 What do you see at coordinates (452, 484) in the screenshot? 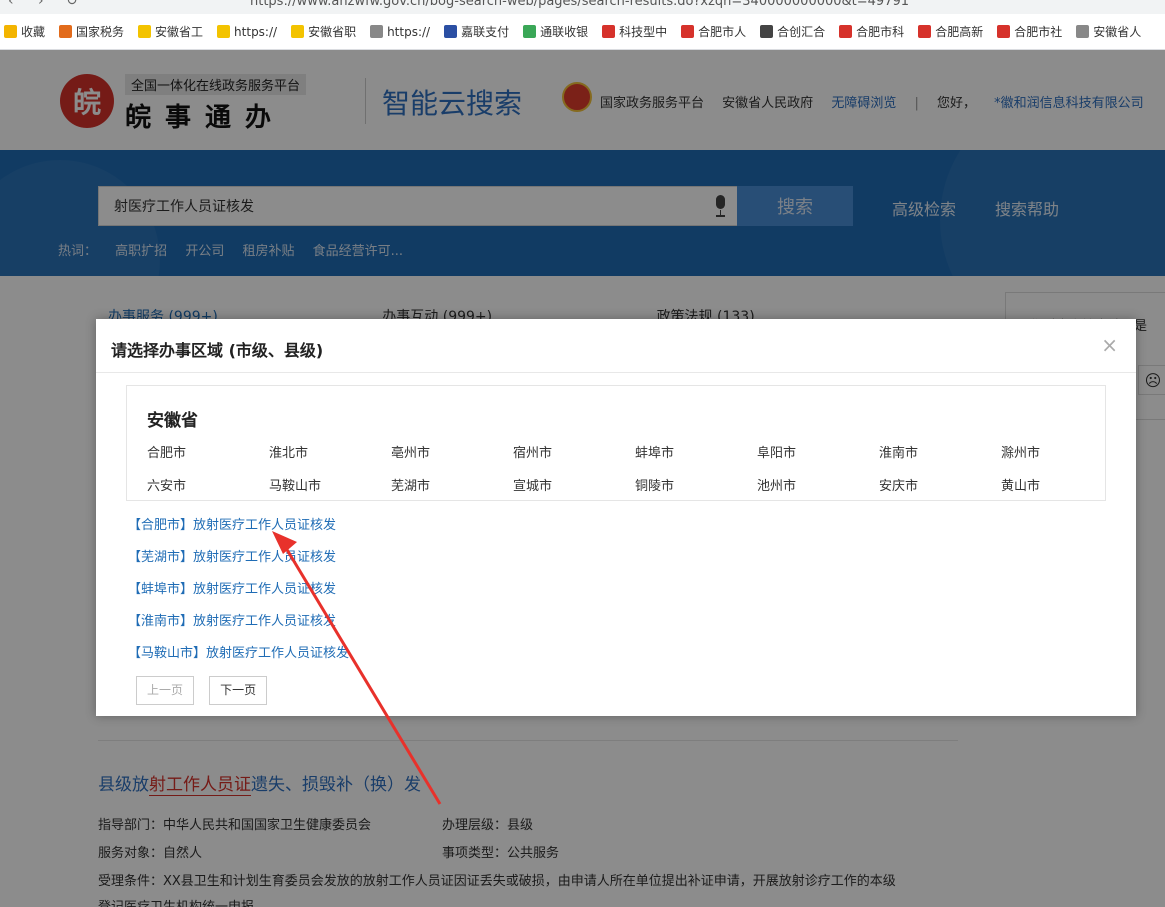
I see `city-option: 芜湖市` at bounding box center [452, 484].